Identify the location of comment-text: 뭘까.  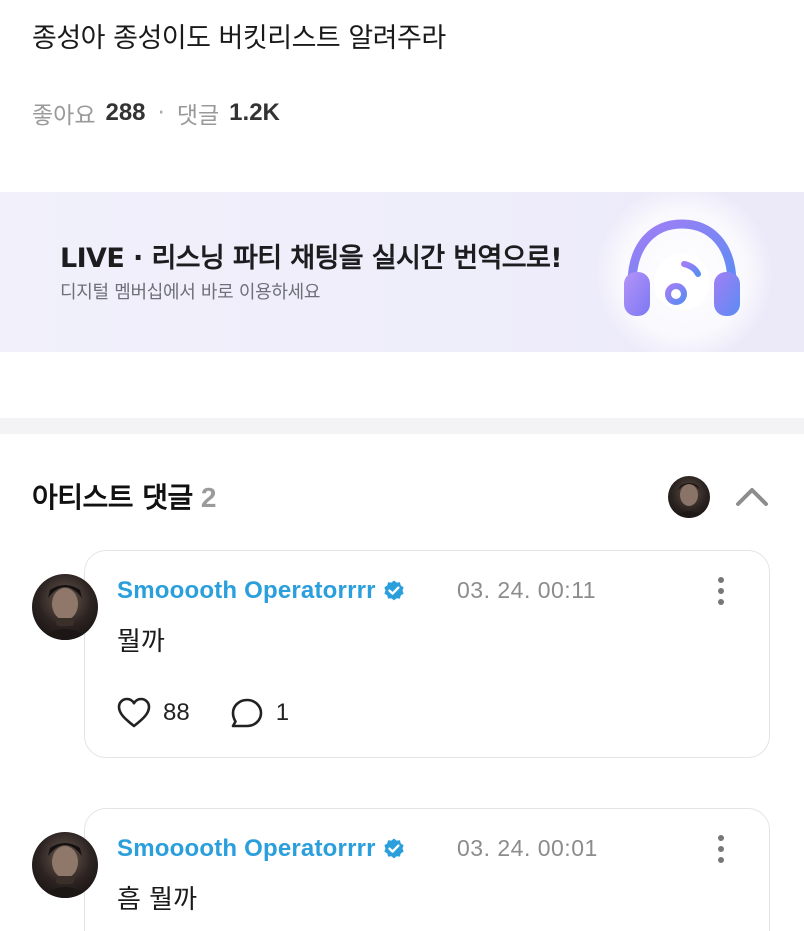
(141, 642).